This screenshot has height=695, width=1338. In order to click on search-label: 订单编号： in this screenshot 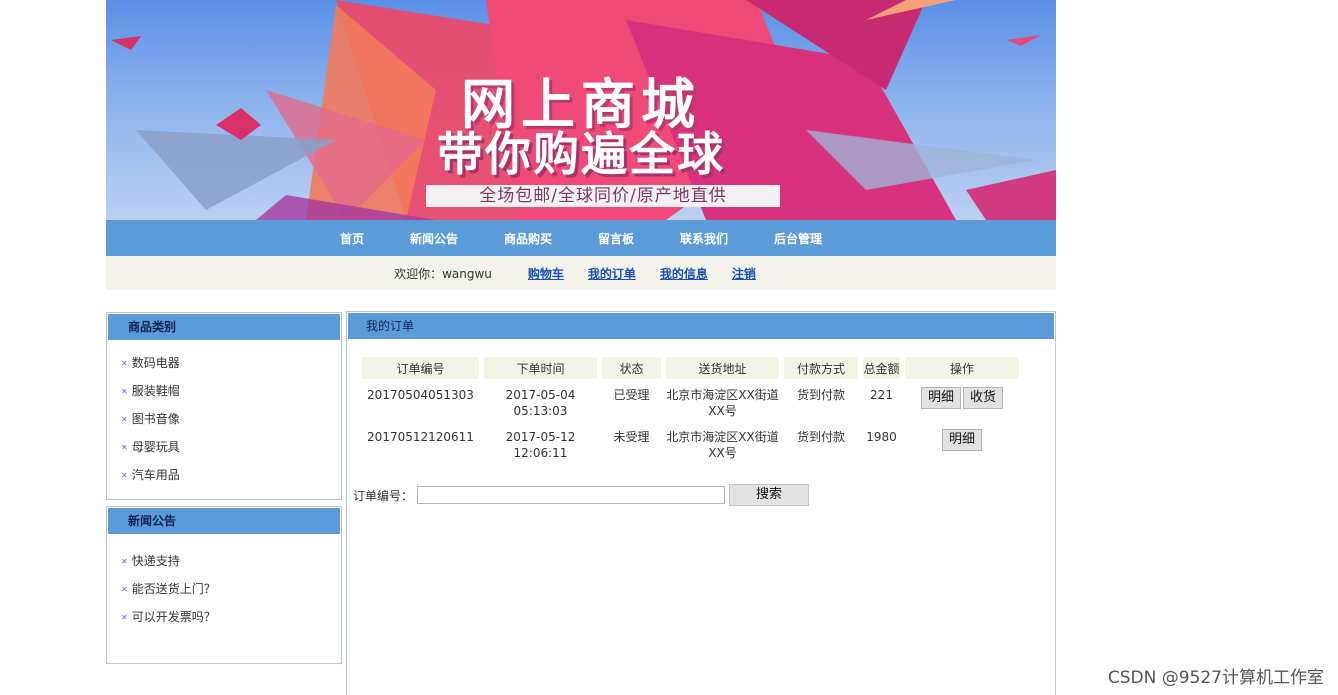, I will do `click(383, 495)`.